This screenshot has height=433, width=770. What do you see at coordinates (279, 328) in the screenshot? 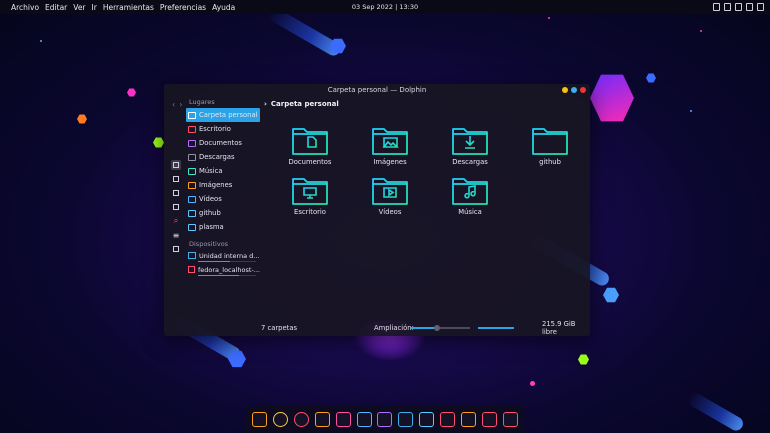
I see `folder-count: 7 carpetas` at bounding box center [279, 328].